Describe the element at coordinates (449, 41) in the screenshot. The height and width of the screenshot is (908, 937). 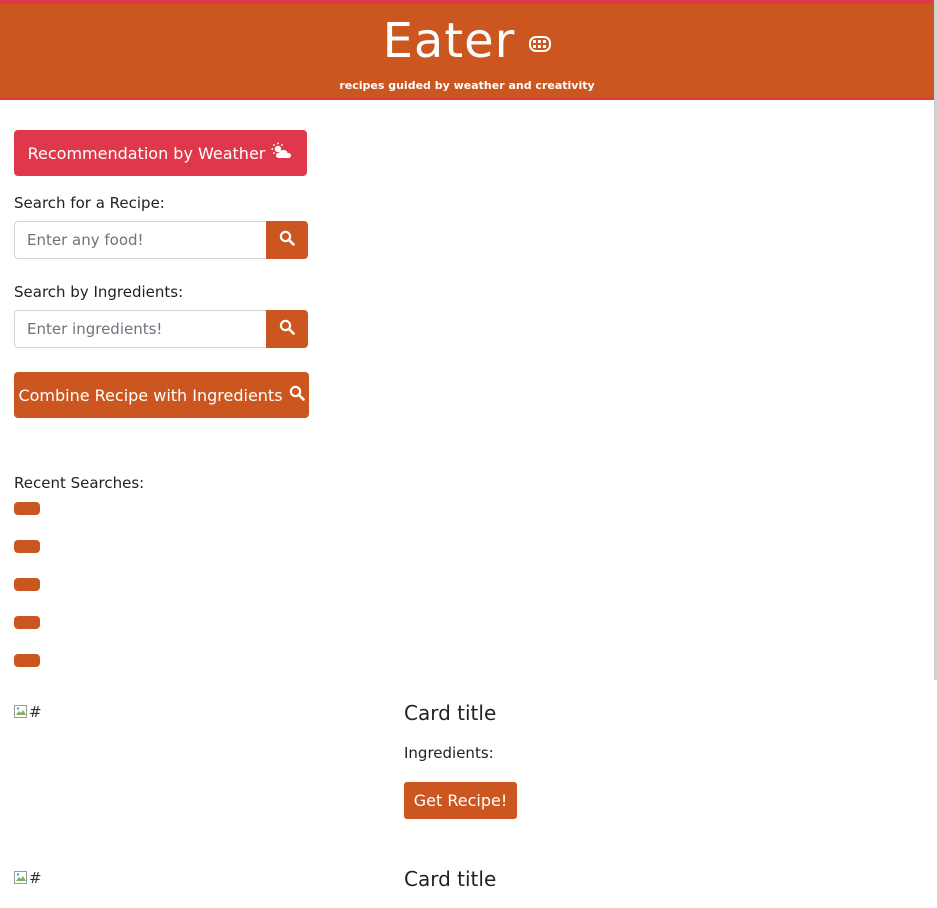
I see `app-title: Eater` at that location.